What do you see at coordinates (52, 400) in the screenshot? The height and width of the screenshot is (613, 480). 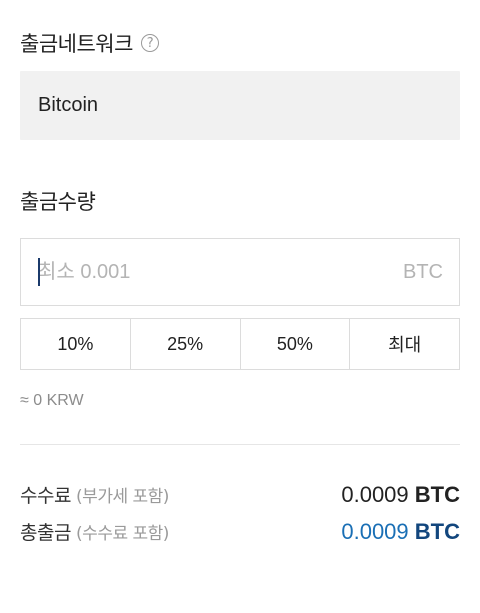 I see `krw-estimate: ≈ 0 KRW` at bounding box center [52, 400].